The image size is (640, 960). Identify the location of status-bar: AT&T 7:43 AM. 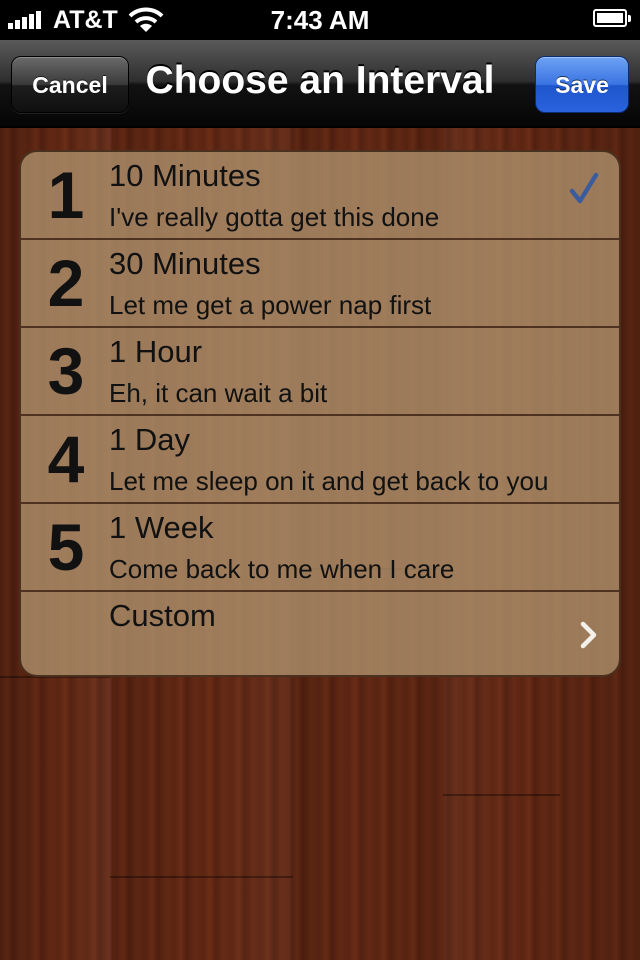
(320, 20).